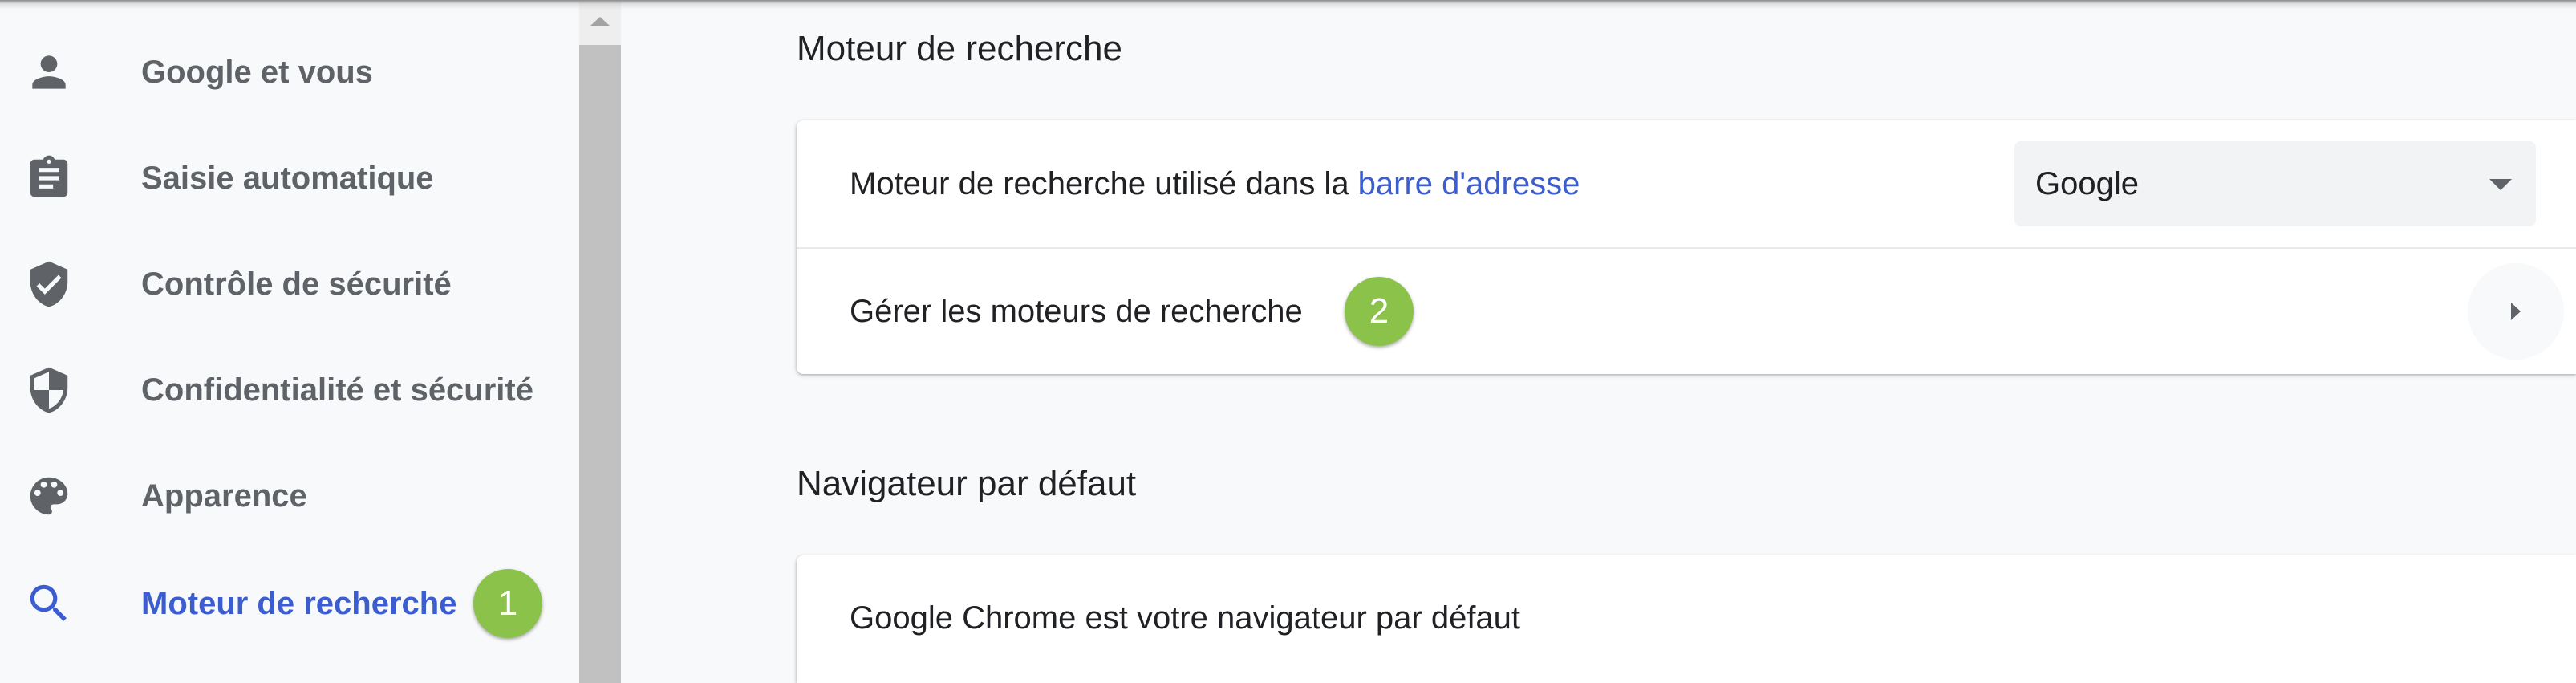 This screenshot has height=683, width=2576. Describe the element at coordinates (49, 496) in the screenshot. I see `palette-icon` at that location.